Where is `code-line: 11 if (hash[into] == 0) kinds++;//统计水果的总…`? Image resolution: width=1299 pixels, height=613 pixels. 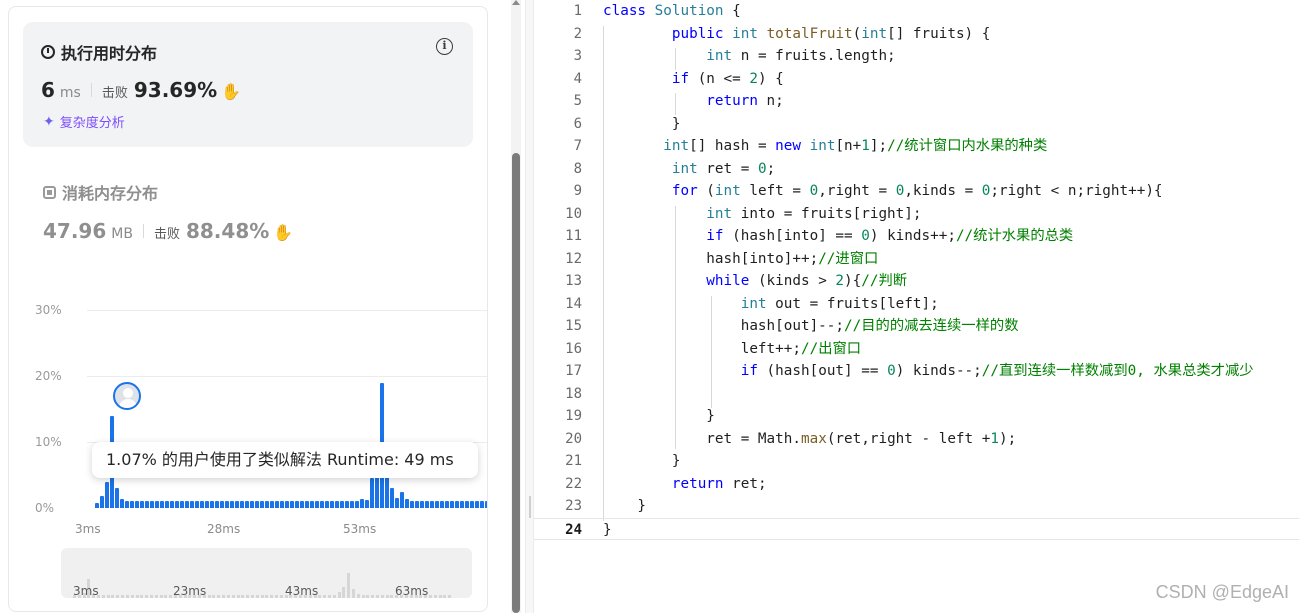 code-line: 11 if (hash[into] == 0) kinds++;//统计水果的总… is located at coordinates (916, 236).